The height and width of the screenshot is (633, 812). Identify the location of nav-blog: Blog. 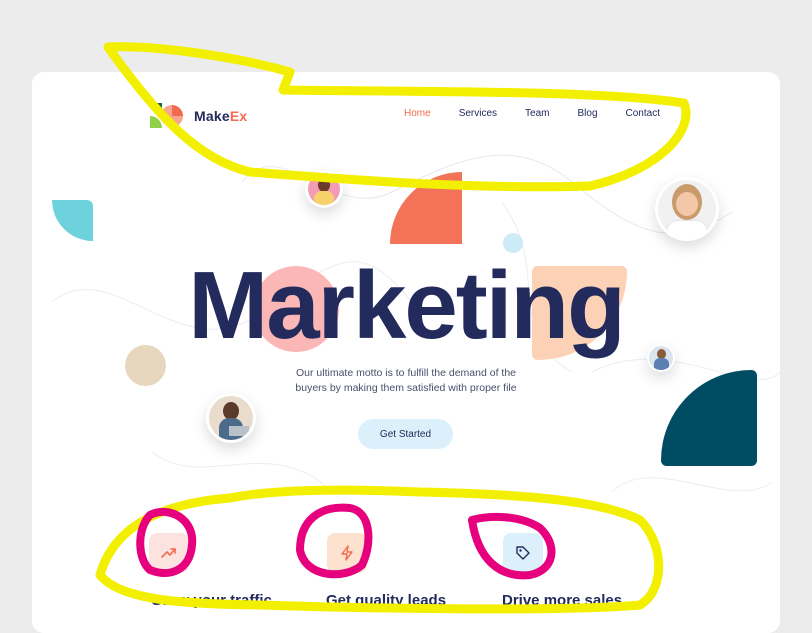
(588, 113).